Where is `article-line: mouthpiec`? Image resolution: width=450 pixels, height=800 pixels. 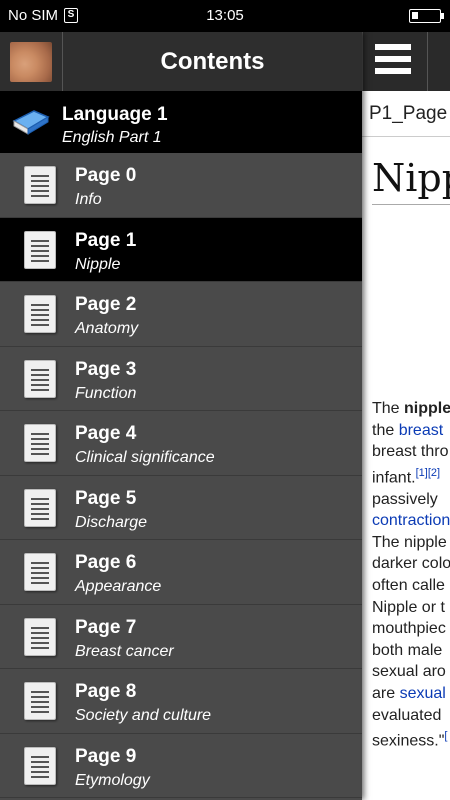 article-line: mouthpiec is located at coordinates (411, 629).